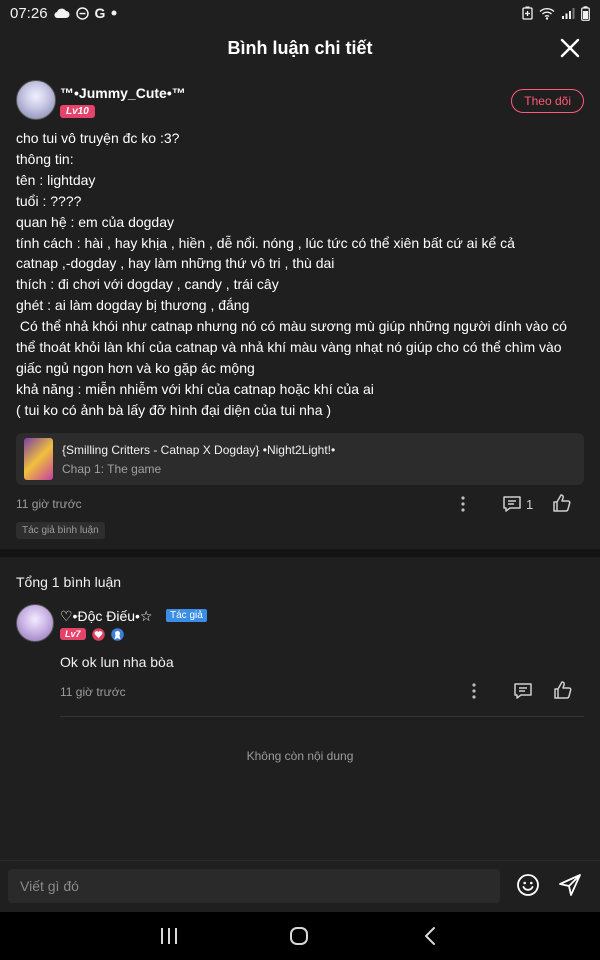 The width and height of the screenshot is (600, 960). I want to click on reply-level-badge: Lv7, so click(73, 634).